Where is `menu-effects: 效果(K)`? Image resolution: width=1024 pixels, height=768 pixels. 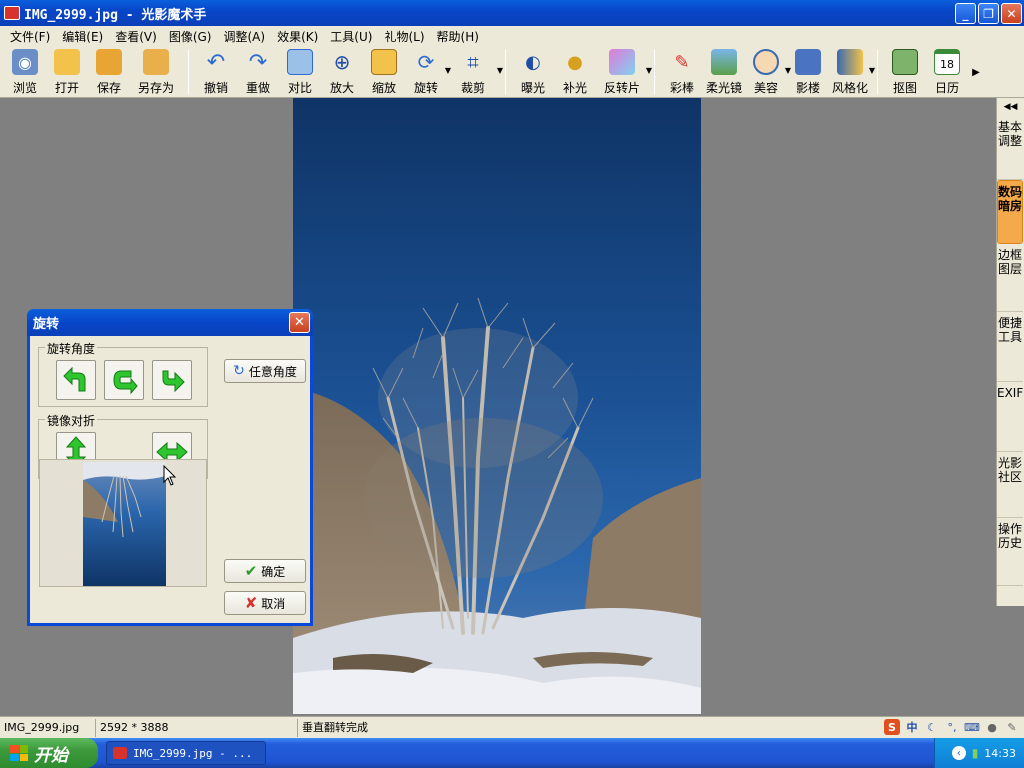
menu-effects: 效果(K) is located at coordinates (297, 36).